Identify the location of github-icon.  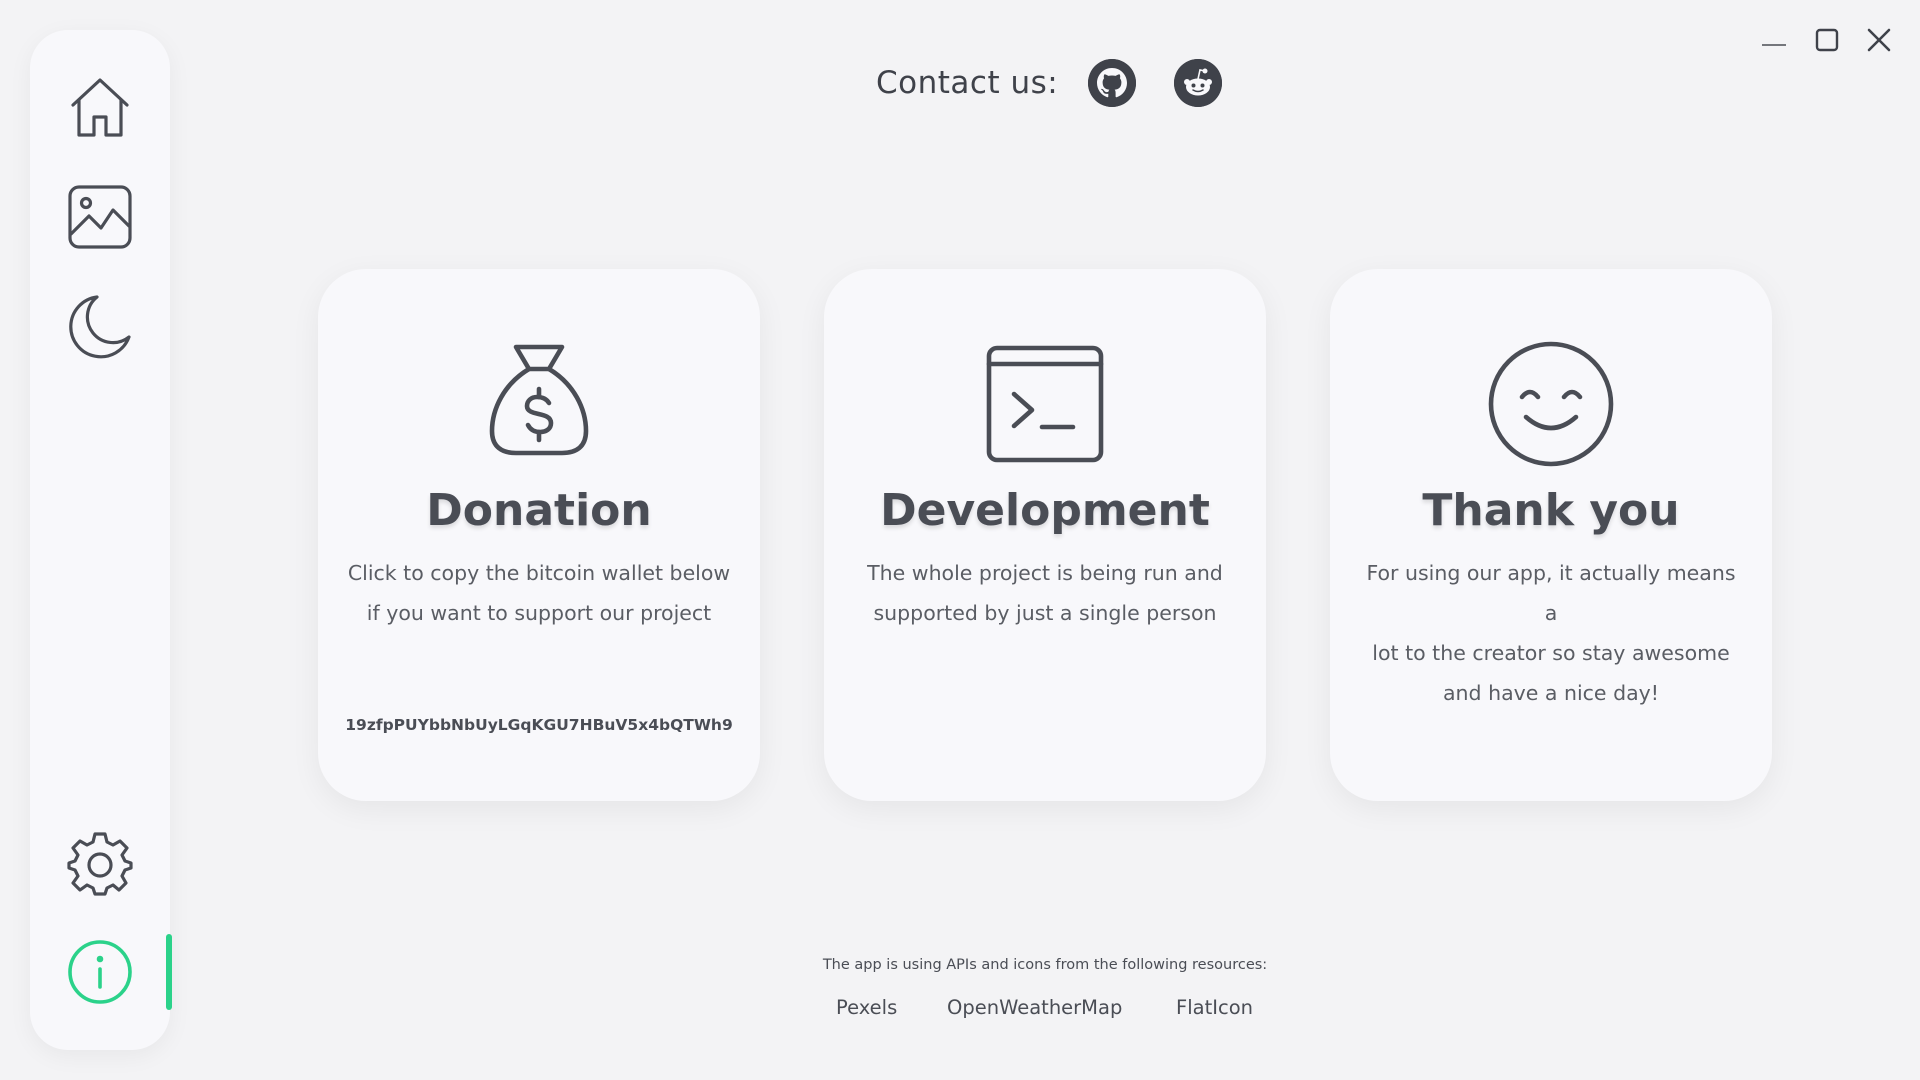
(1112, 83).